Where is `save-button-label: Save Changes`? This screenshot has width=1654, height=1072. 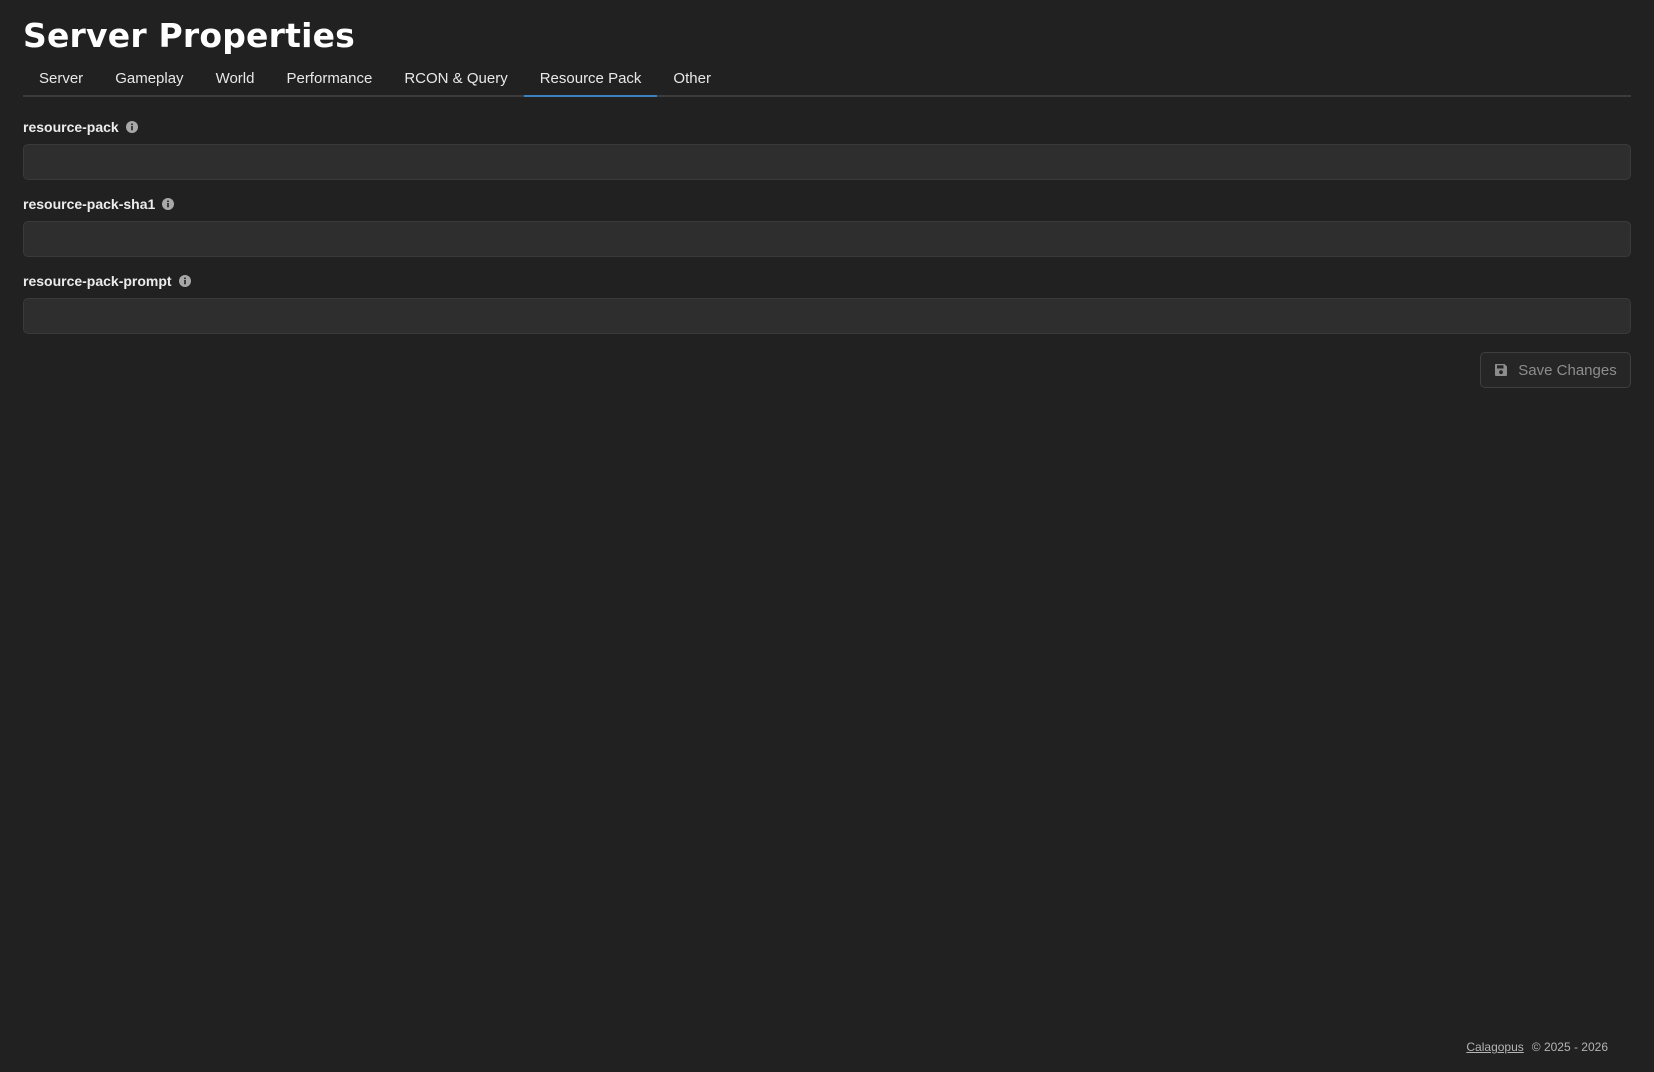
save-button-label: Save Changes is located at coordinates (1567, 370).